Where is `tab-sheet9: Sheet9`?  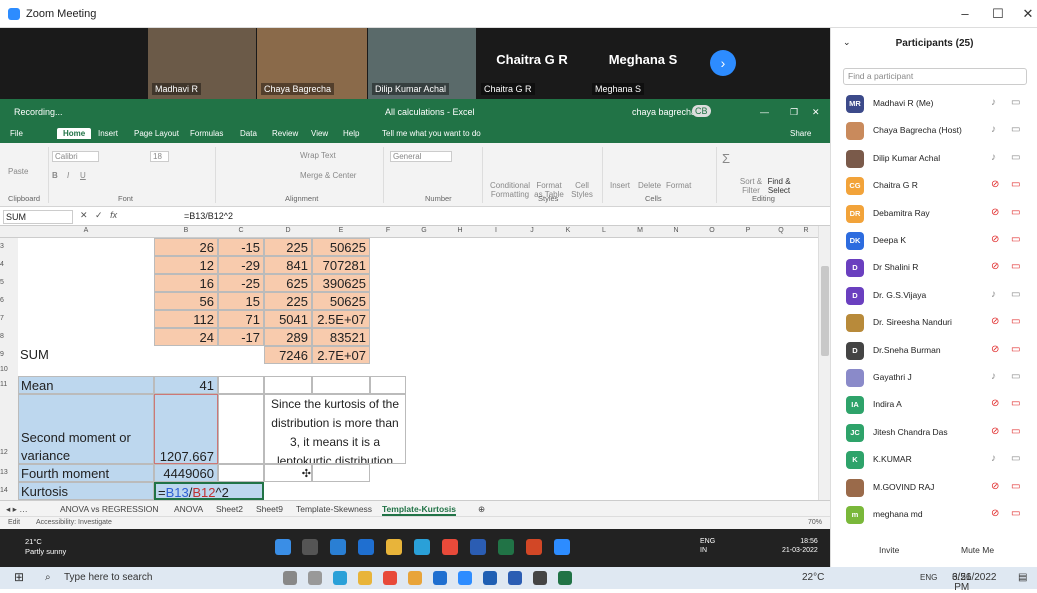 tab-sheet9: Sheet9 is located at coordinates (269, 509).